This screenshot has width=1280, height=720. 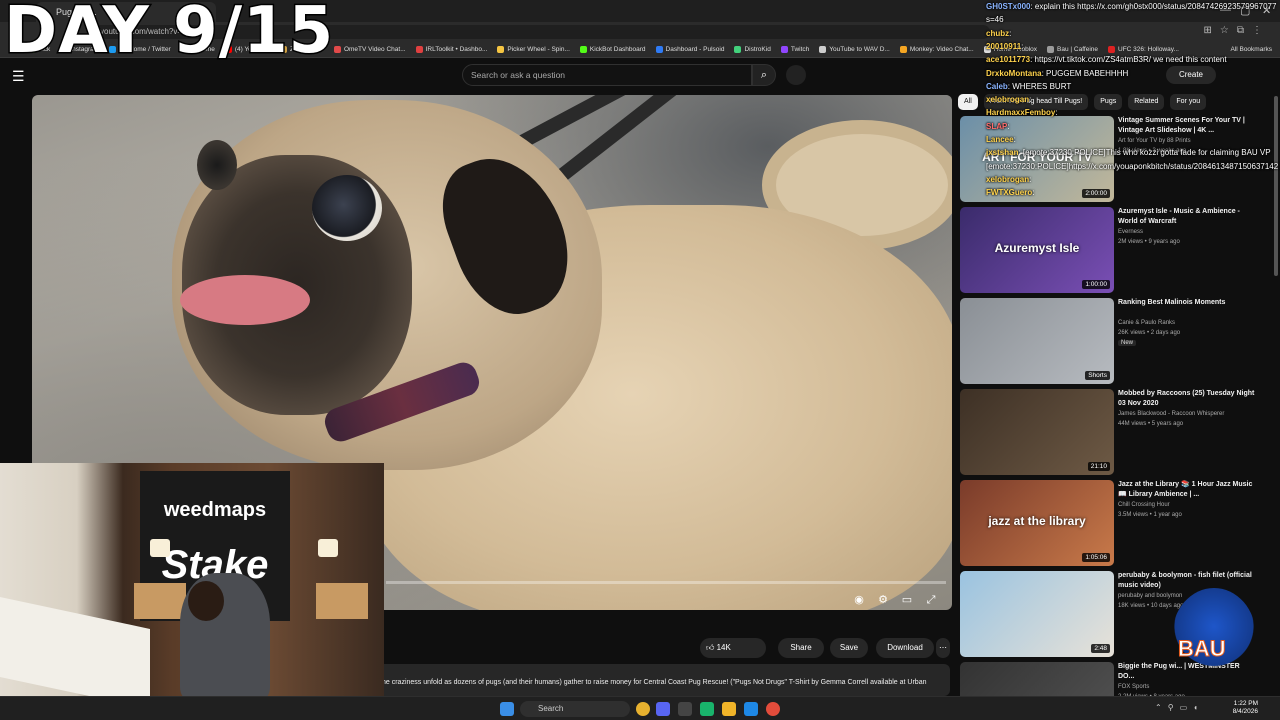 What do you see at coordinates (1096, 193) in the screenshot?
I see `duration-badge: 2:00:00` at bounding box center [1096, 193].